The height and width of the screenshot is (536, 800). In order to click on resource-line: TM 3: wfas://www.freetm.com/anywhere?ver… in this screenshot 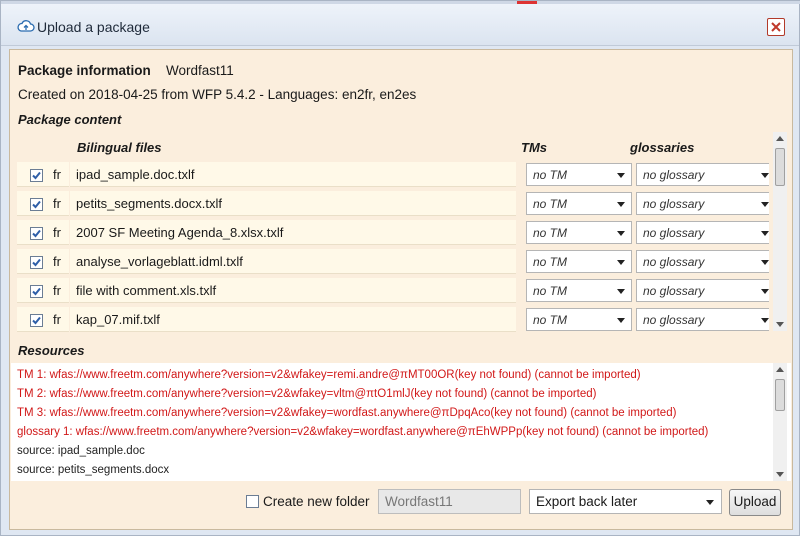, I will do `click(347, 413)`.